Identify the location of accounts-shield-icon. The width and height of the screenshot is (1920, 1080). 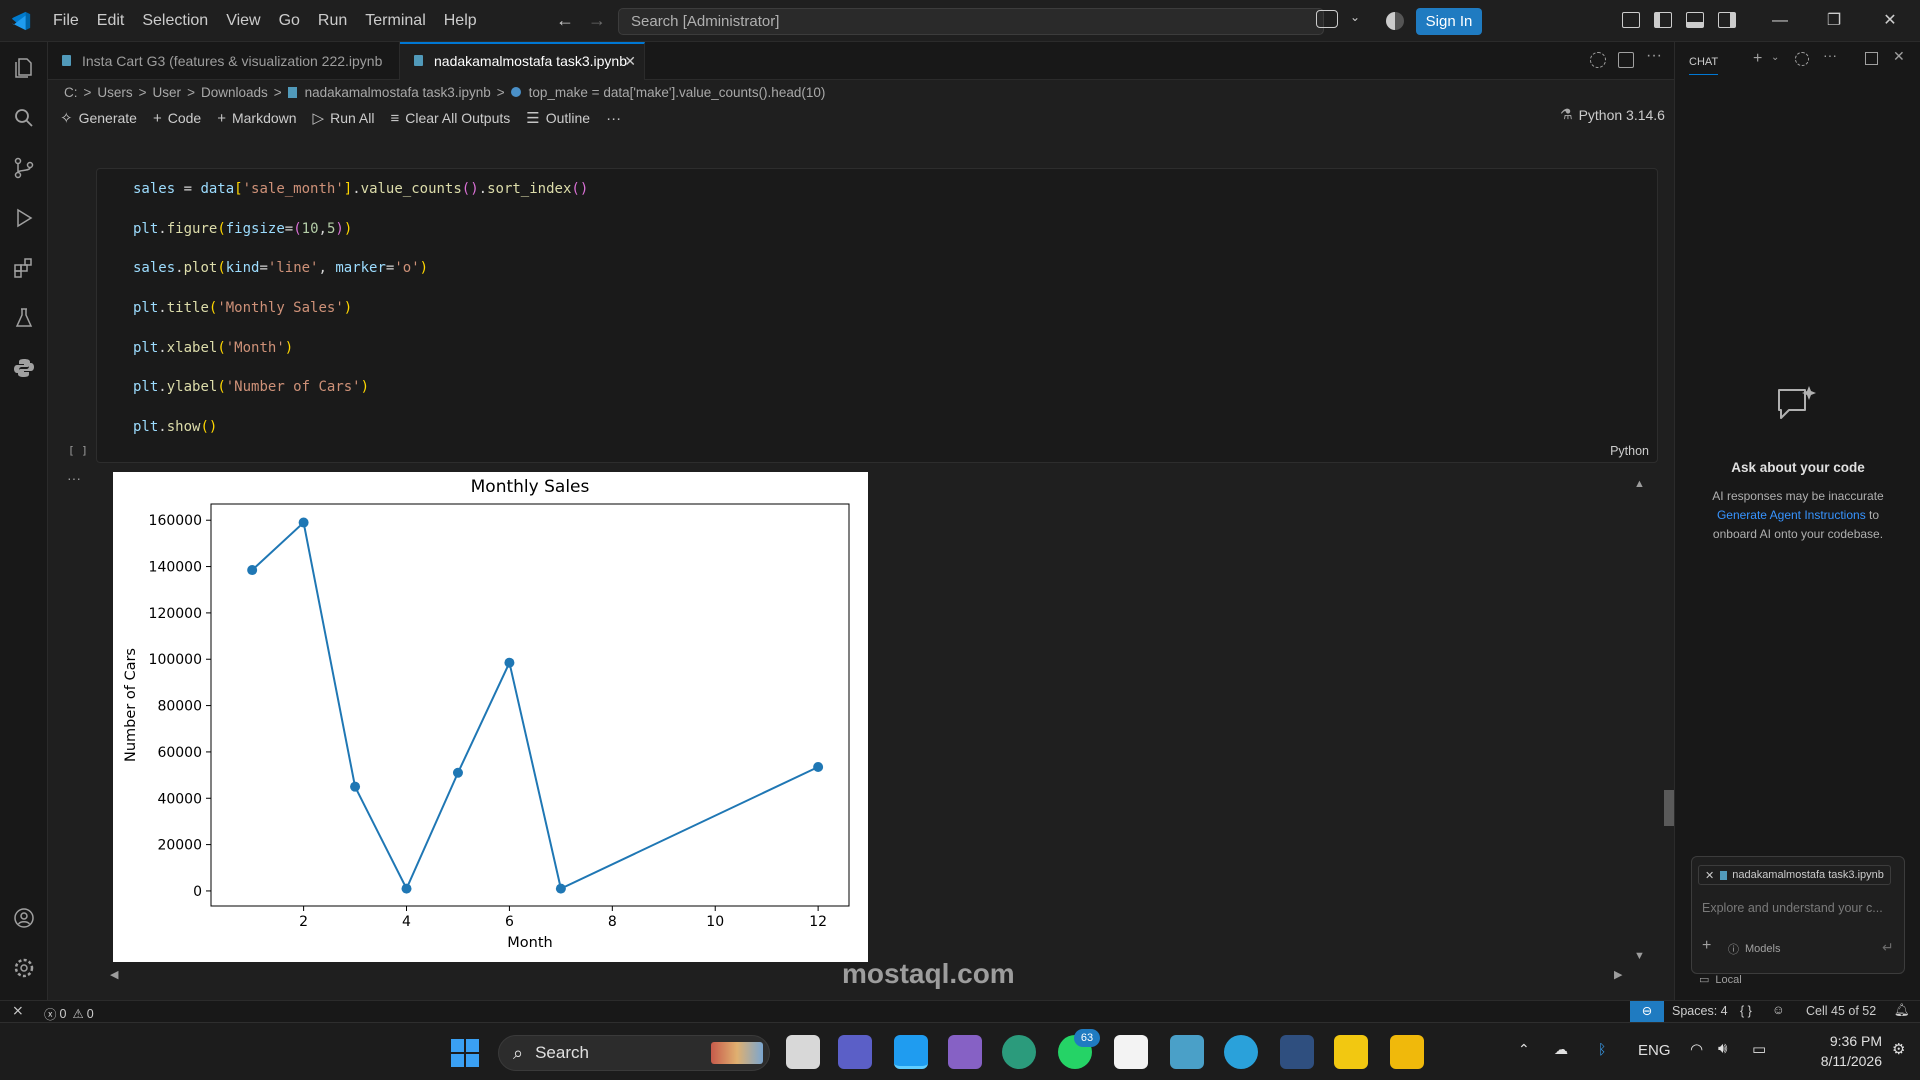
(1395, 21).